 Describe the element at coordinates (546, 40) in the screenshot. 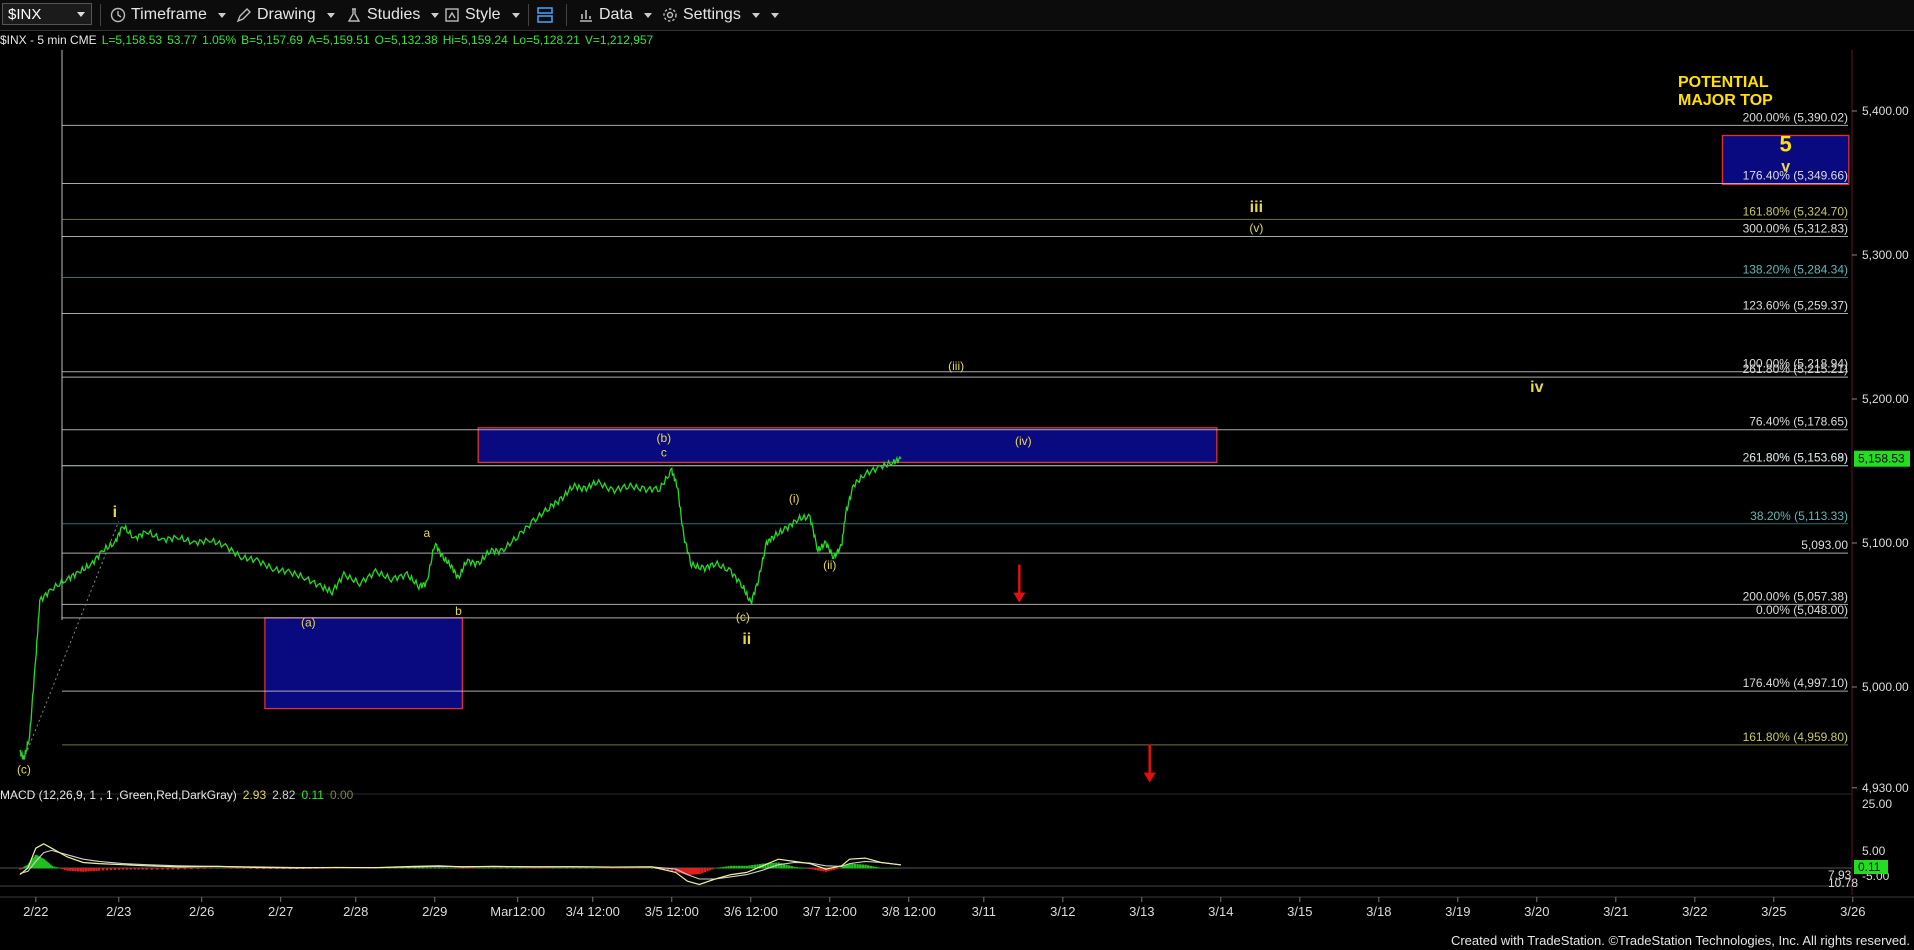

I see `low-price: Lo=5,128.21` at that location.